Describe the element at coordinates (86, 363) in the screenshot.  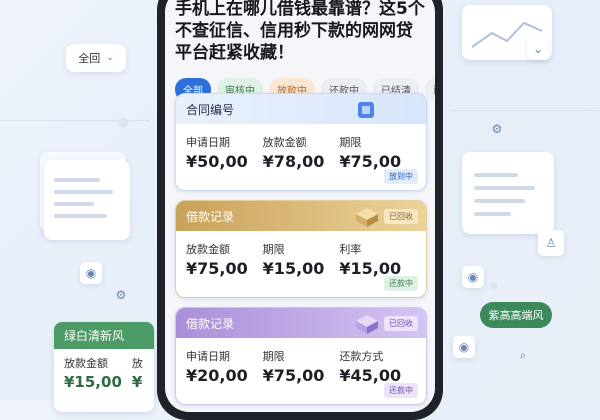
I see `green-card-label: 放款金额` at that location.